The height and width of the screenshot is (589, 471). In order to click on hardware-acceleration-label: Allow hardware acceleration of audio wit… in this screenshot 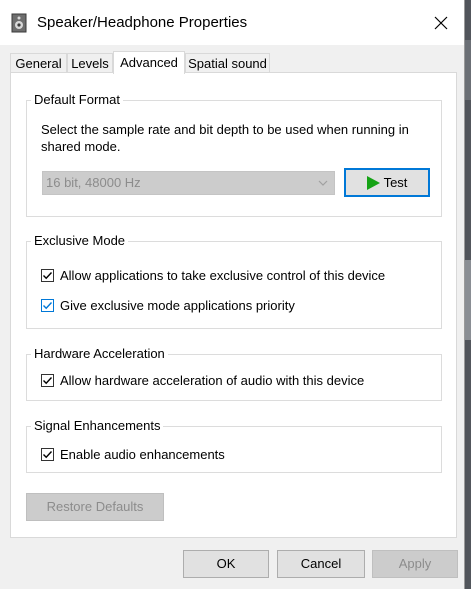, I will do `click(212, 380)`.